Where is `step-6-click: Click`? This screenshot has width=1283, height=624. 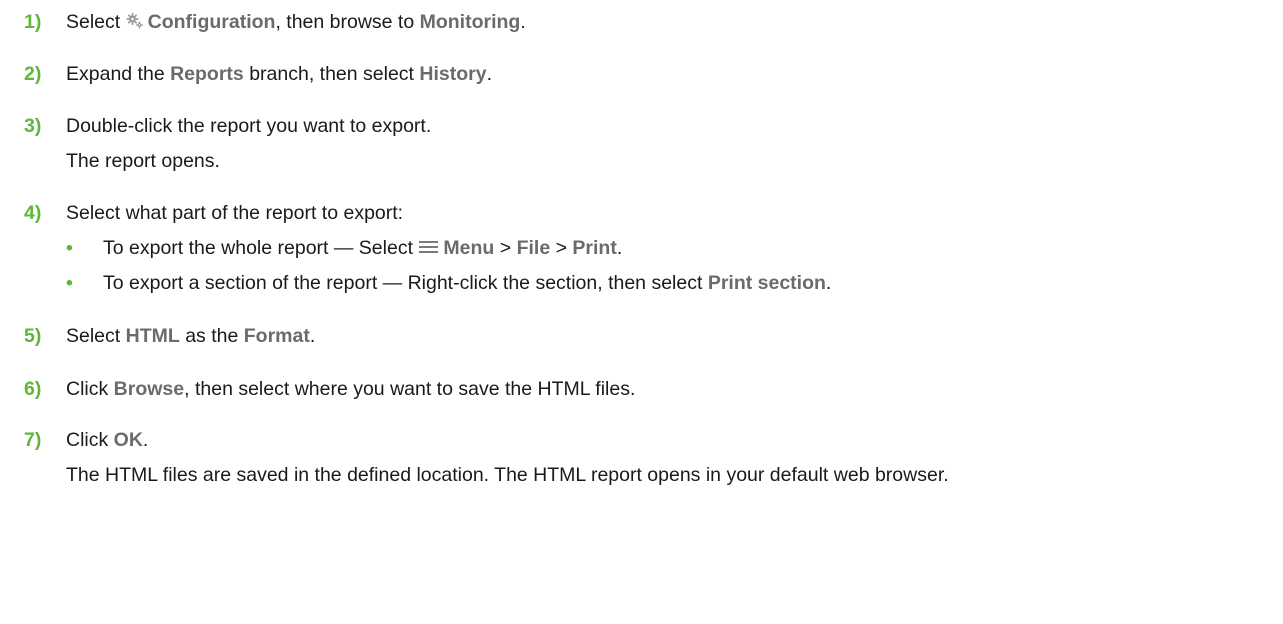
step-6-click: Click is located at coordinates (87, 389).